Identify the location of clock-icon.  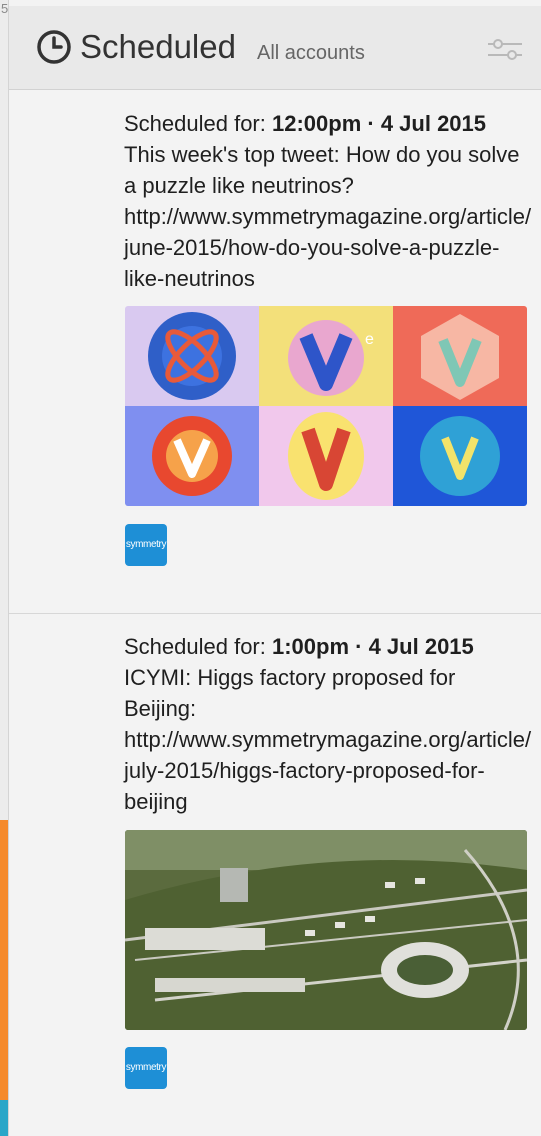
(54, 47).